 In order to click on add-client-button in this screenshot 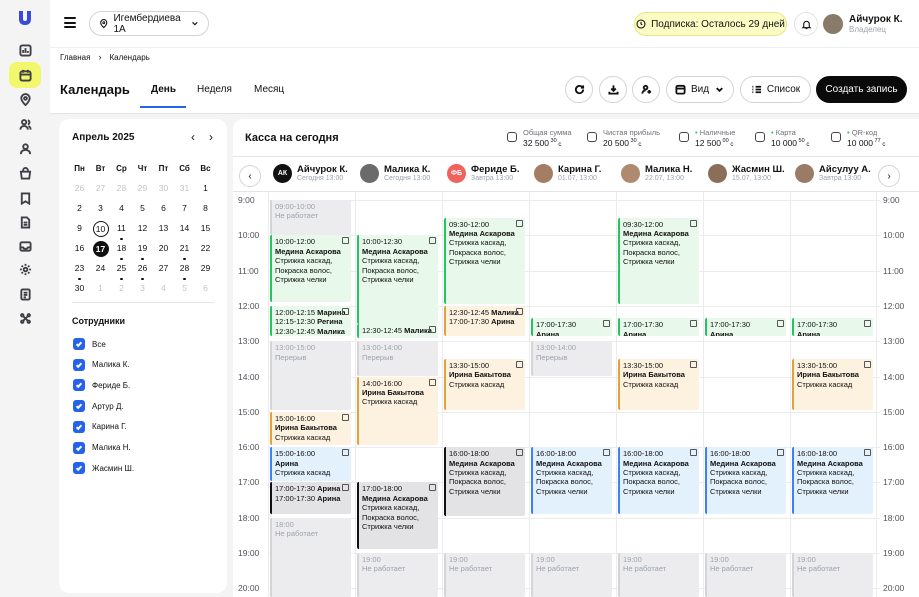, I will do `click(646, 89)`.